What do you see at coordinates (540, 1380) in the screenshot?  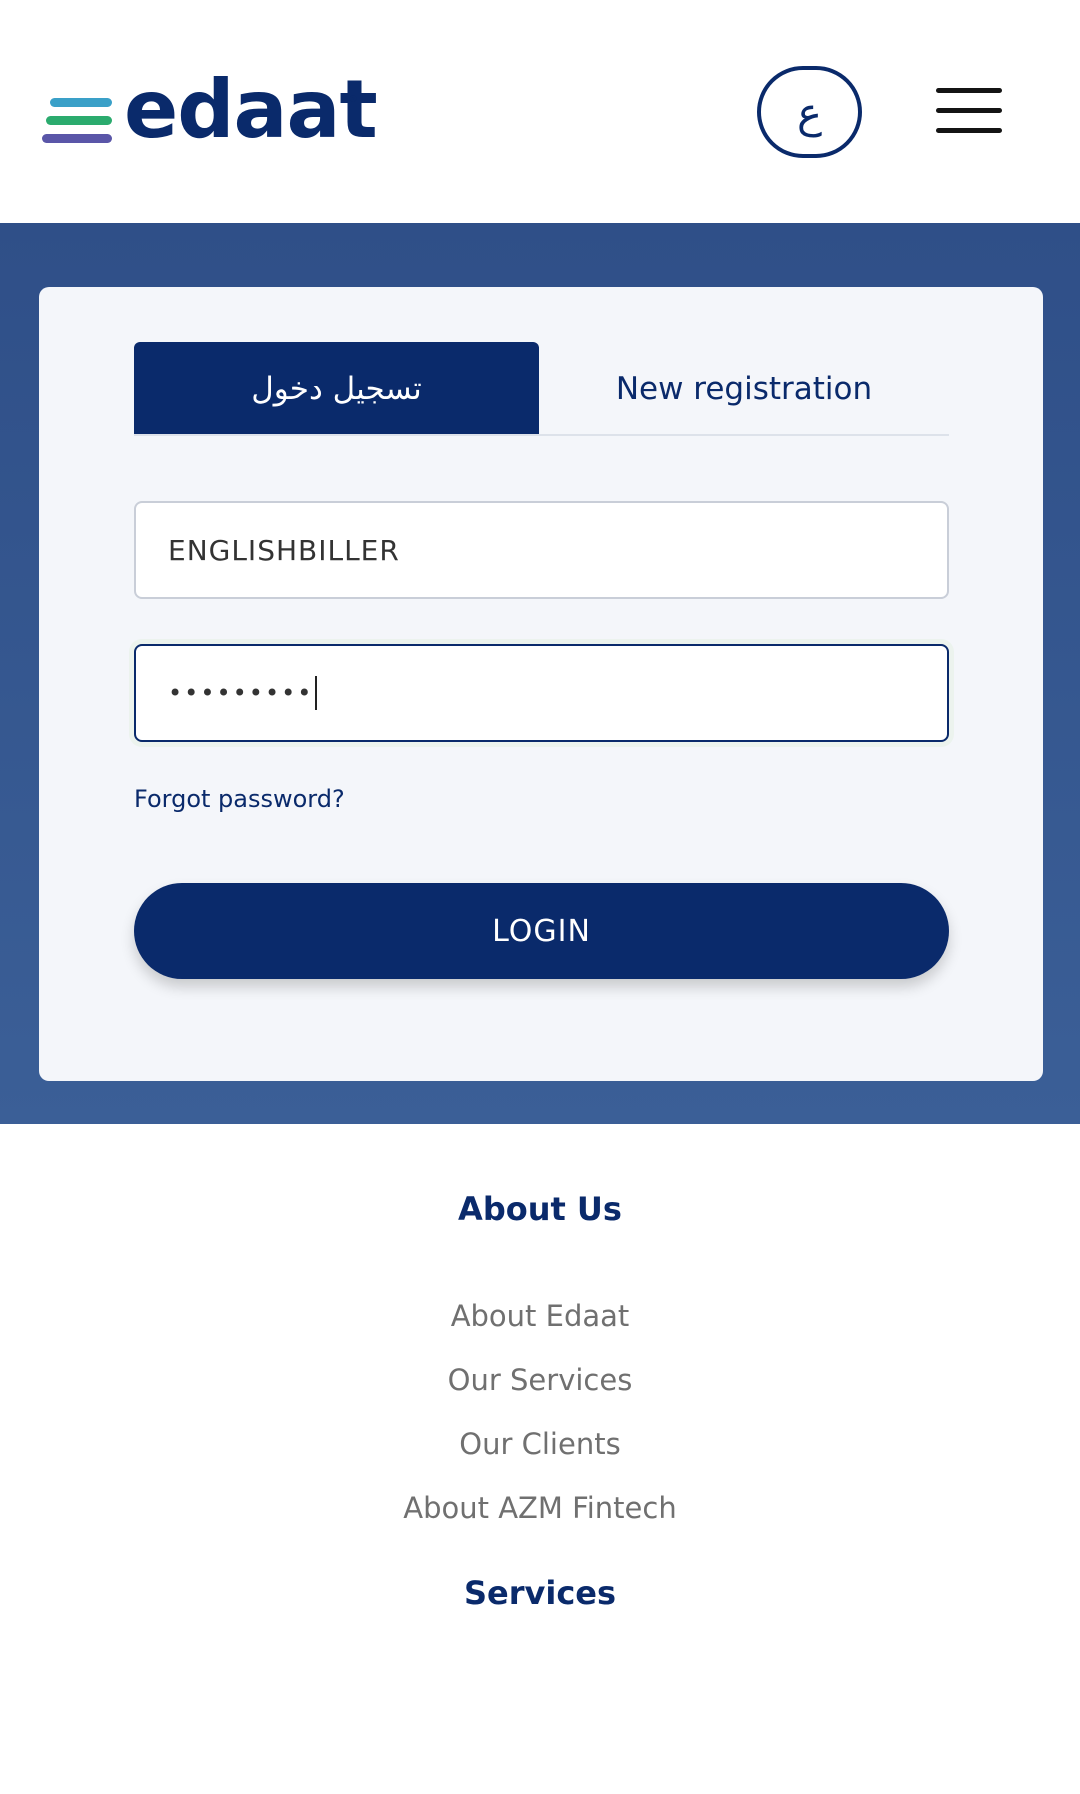 I see `footer-link-our-services: Our Services` at bounding box center [540, 1380].